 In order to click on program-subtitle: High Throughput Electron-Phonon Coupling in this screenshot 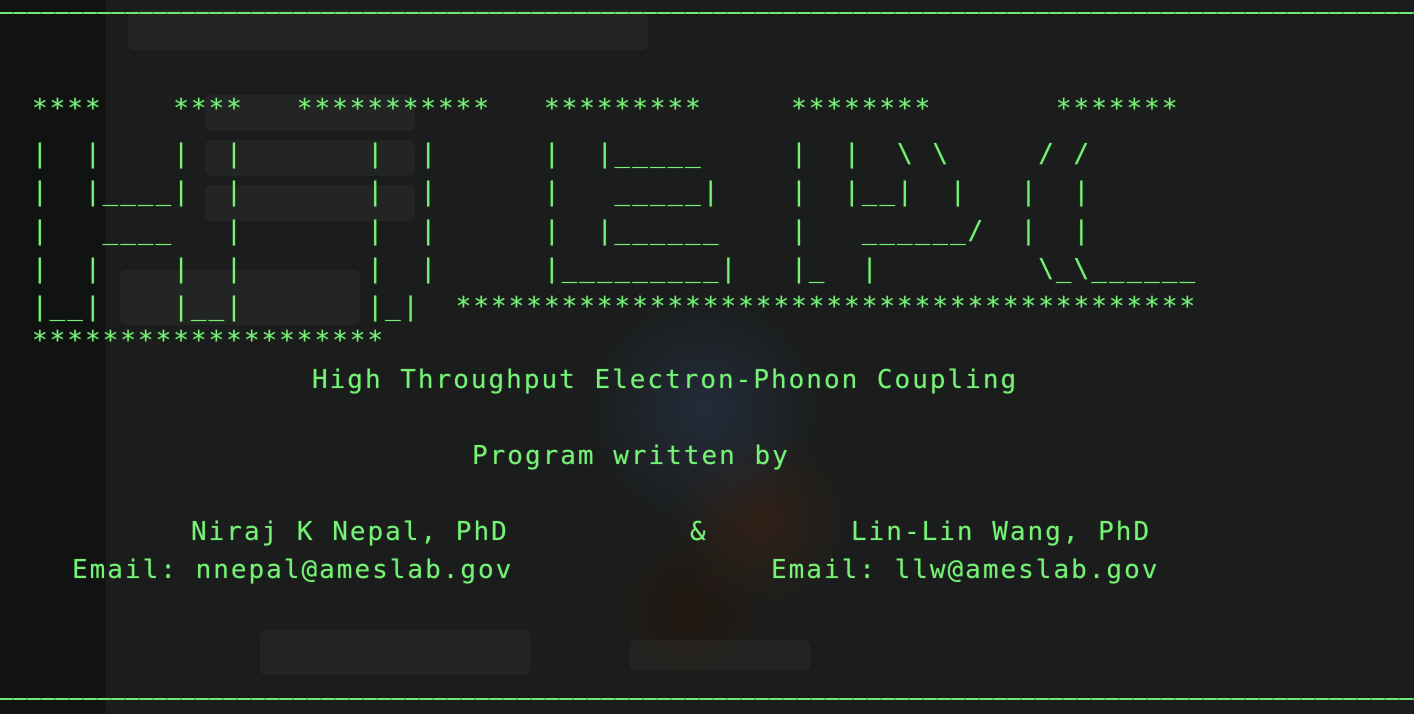, I will do `click(665, 380)`.